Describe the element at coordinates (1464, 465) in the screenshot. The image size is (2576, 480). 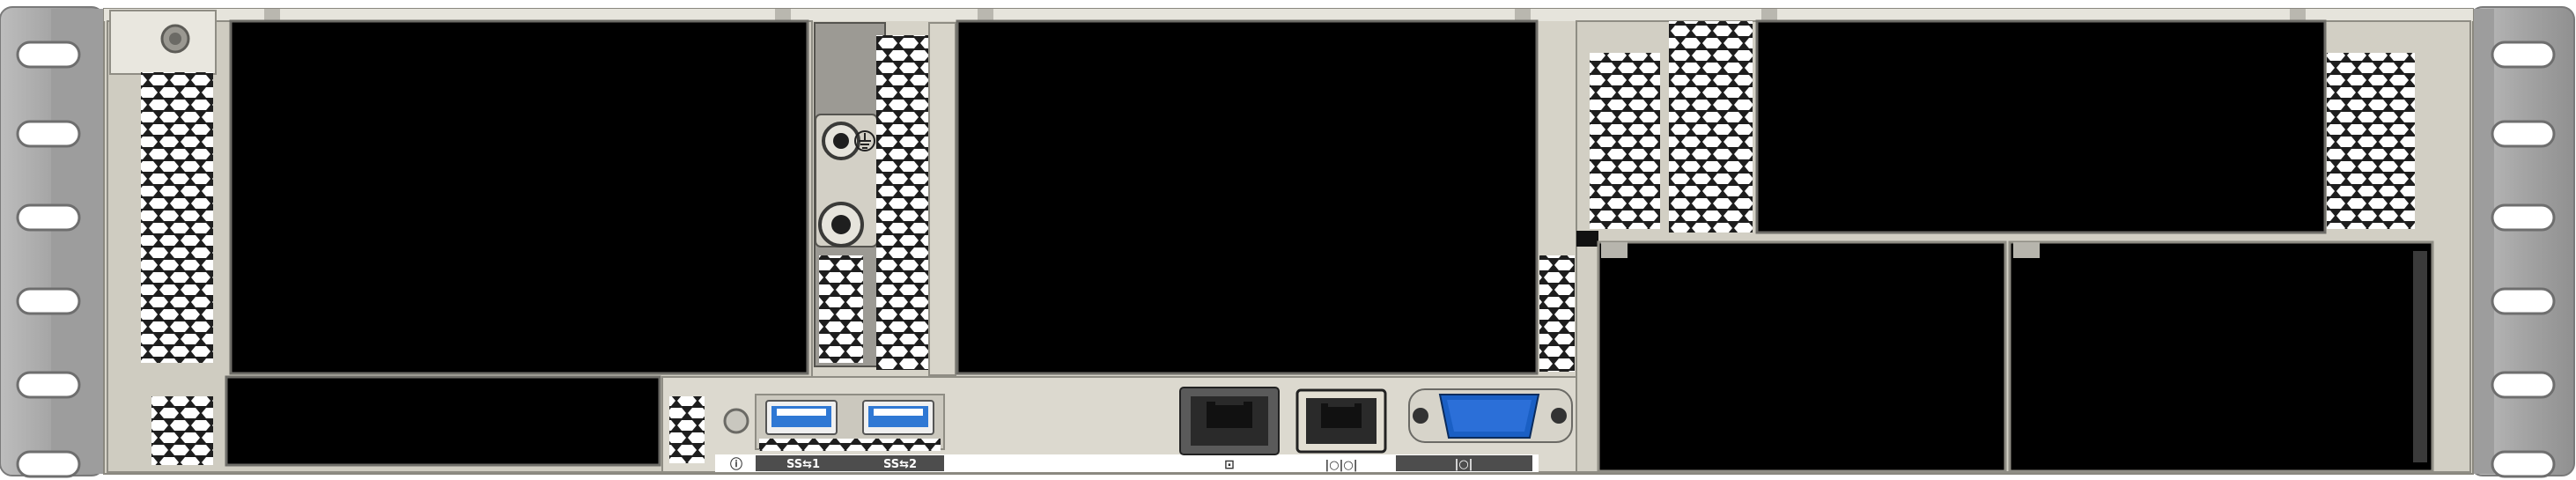
I see `vga-port-label-icon: |○|` at that location.